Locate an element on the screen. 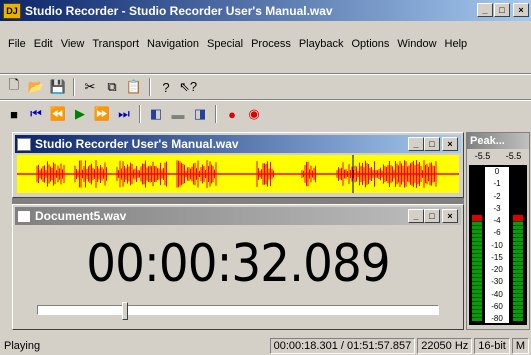 This screenshot has height=355, width=531. document-window-titlebar: Document5.wav _ □ × is located at coordinates (238, 216).